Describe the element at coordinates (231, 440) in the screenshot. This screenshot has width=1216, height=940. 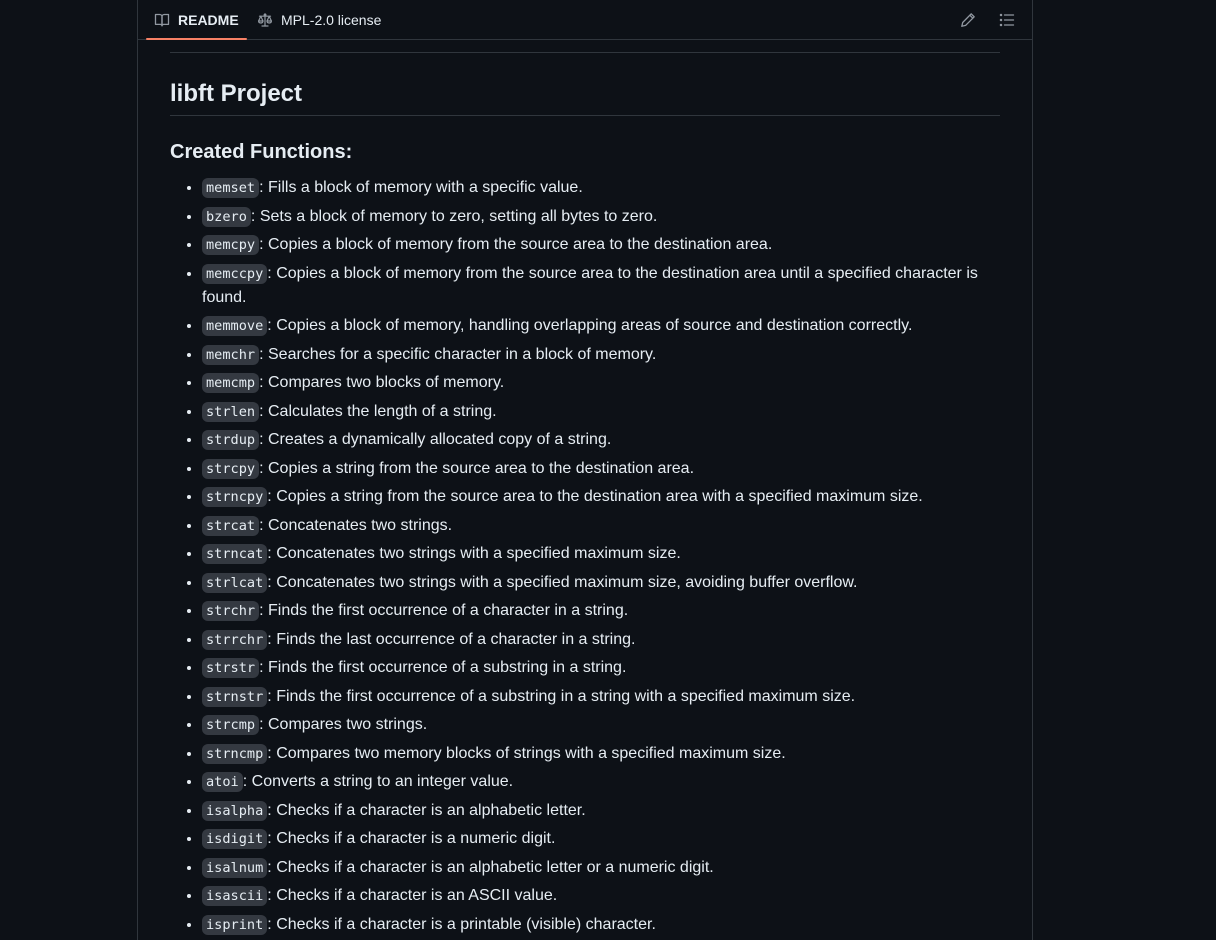
I see `function-name-code: strdup` at that location.